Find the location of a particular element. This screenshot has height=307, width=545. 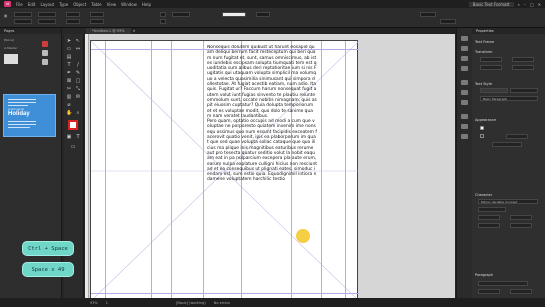

gap-tool-icon: ↔ is located at coordinates (78, 49).